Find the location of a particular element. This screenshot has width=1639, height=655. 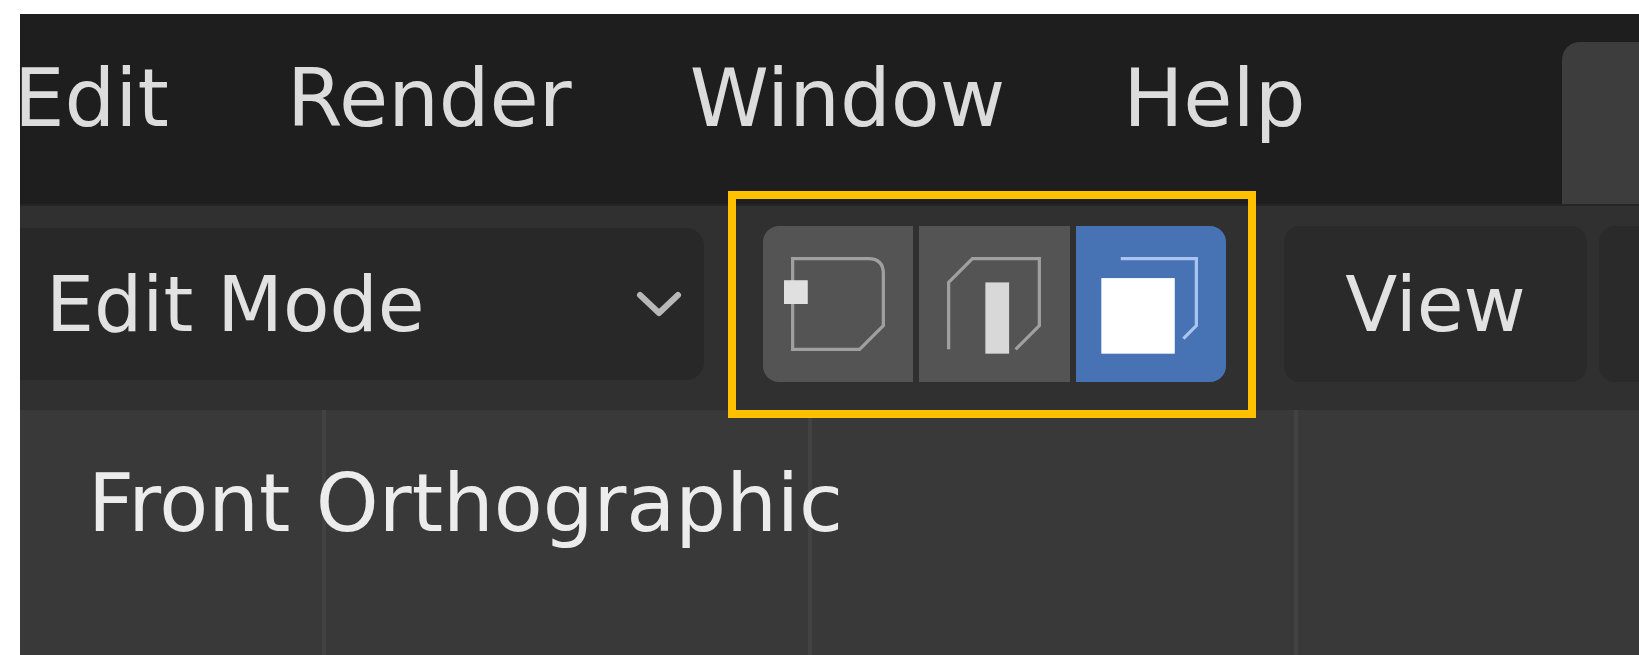

menu-item: Render is located at coordinates (429, 109).